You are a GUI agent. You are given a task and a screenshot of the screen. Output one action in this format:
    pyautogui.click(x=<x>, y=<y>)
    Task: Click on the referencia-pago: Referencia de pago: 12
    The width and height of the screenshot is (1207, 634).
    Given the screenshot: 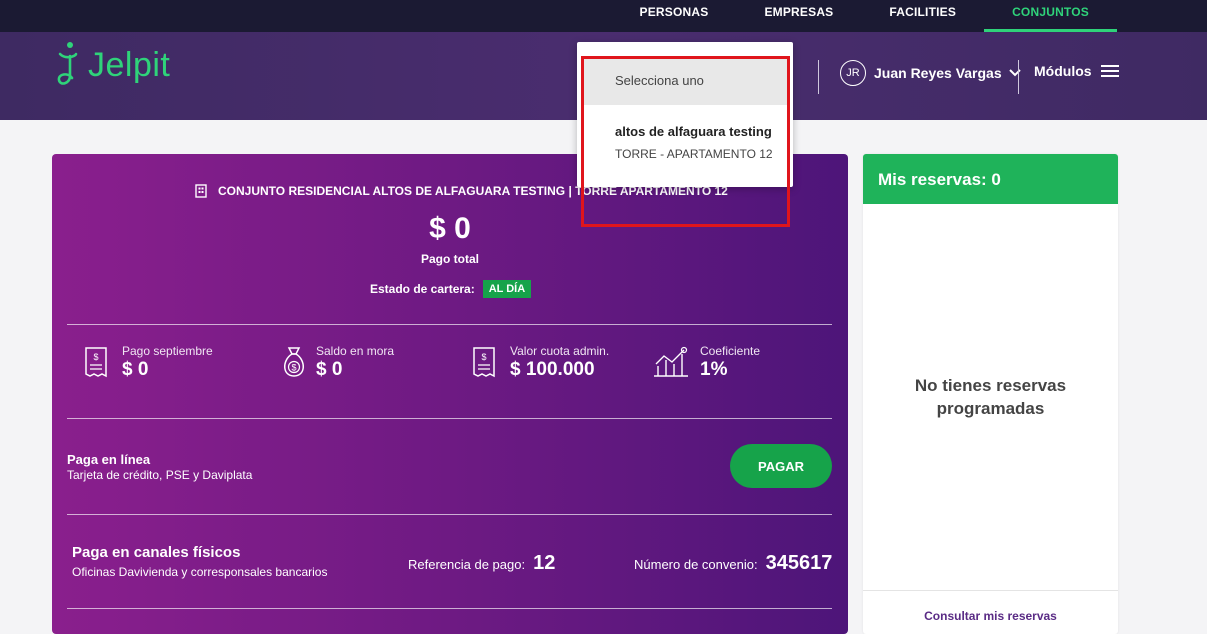 What is the action you would take?
    pyautogui.click(x=481, y=563)
    